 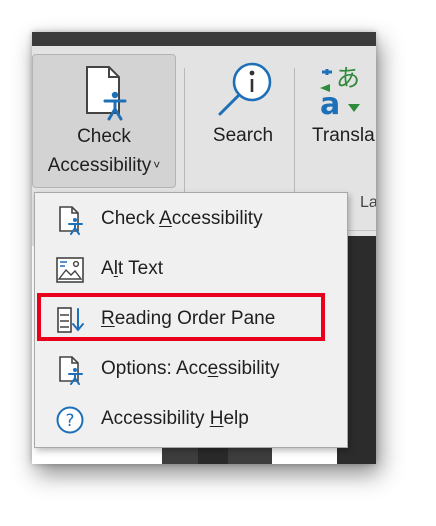 What do you see at coordinates (157, 165) in the screenshot?
I see `chevron-down-icon: ˅` at bounding box center [157, 165].